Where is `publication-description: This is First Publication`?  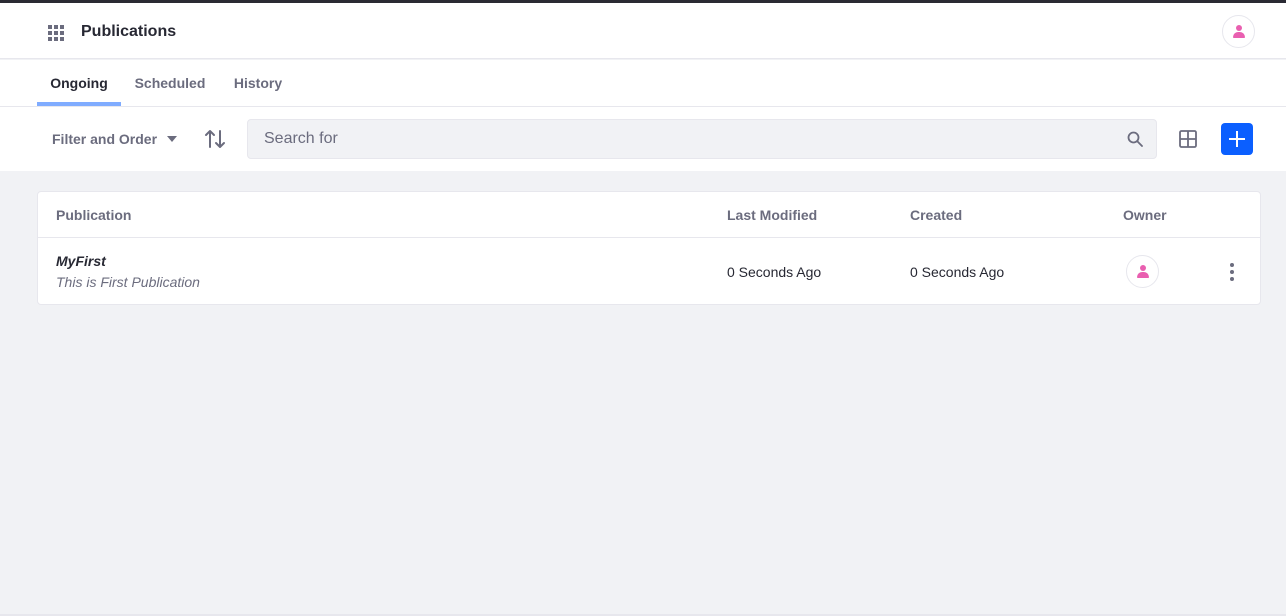
publication-description: This is First Publication is located at coordinates (128, 282).